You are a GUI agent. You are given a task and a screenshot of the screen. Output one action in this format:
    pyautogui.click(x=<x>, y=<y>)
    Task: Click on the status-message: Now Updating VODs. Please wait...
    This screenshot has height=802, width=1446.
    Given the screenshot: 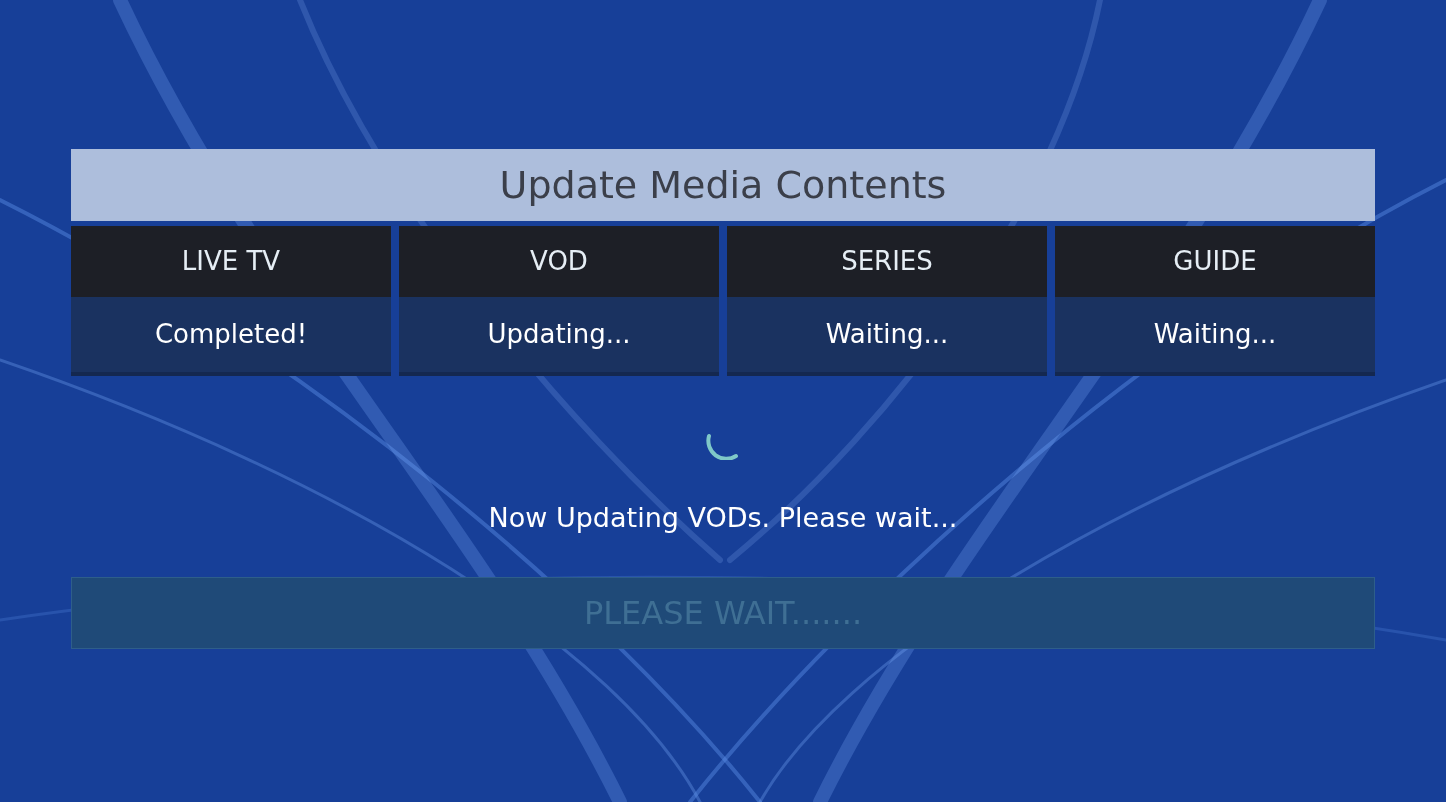 What is the action you would take?
    pyautogui.click(x=723, y=518)
    